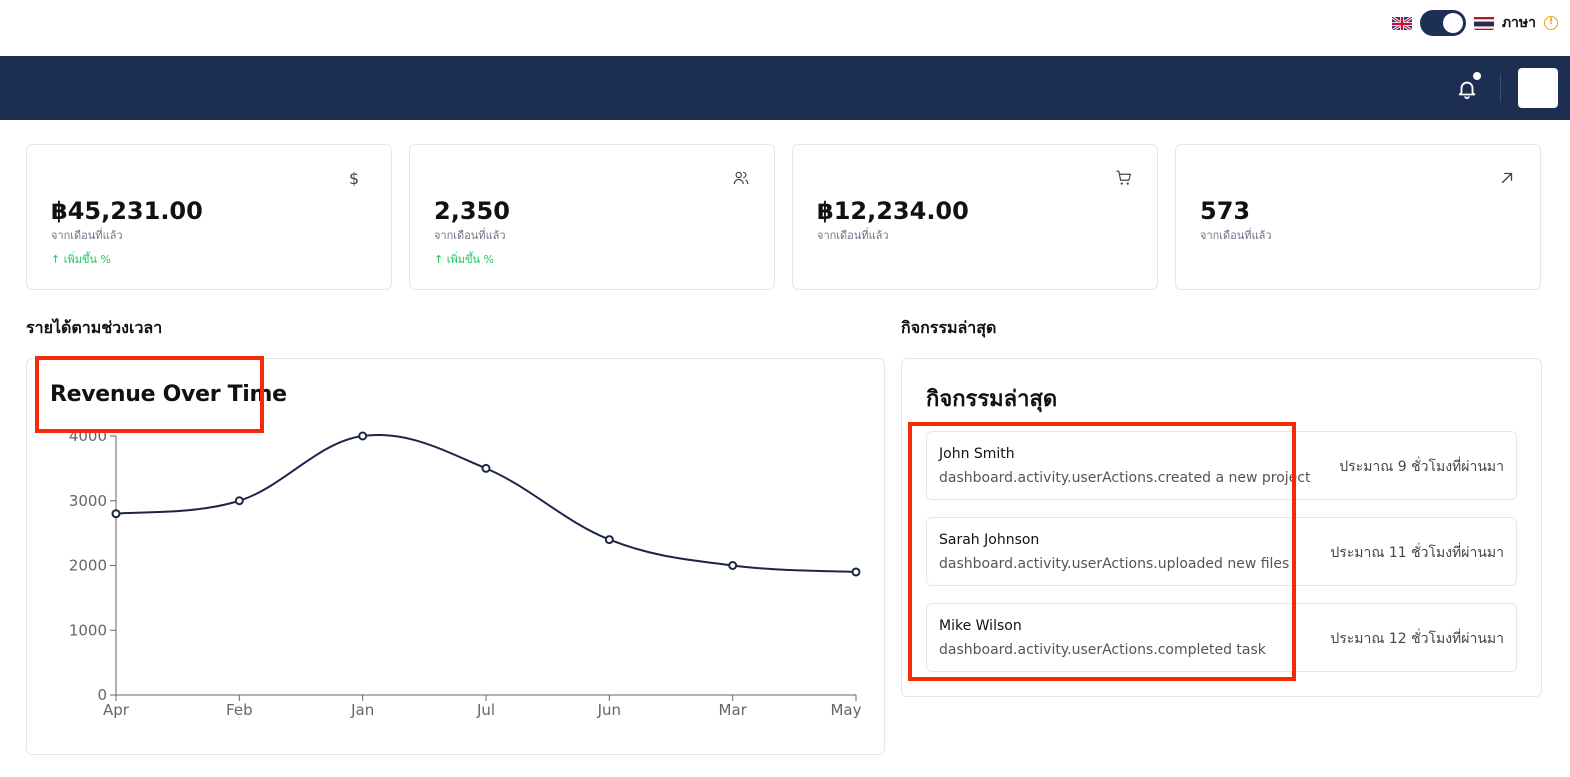  I want to click on y-tick-label: 2000, so click(88, 566).